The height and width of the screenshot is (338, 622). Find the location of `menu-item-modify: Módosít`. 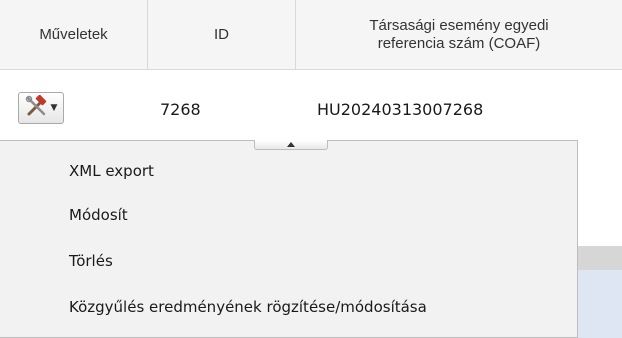

menu-item-modify: Módosít is located at coordinates (289, 215).